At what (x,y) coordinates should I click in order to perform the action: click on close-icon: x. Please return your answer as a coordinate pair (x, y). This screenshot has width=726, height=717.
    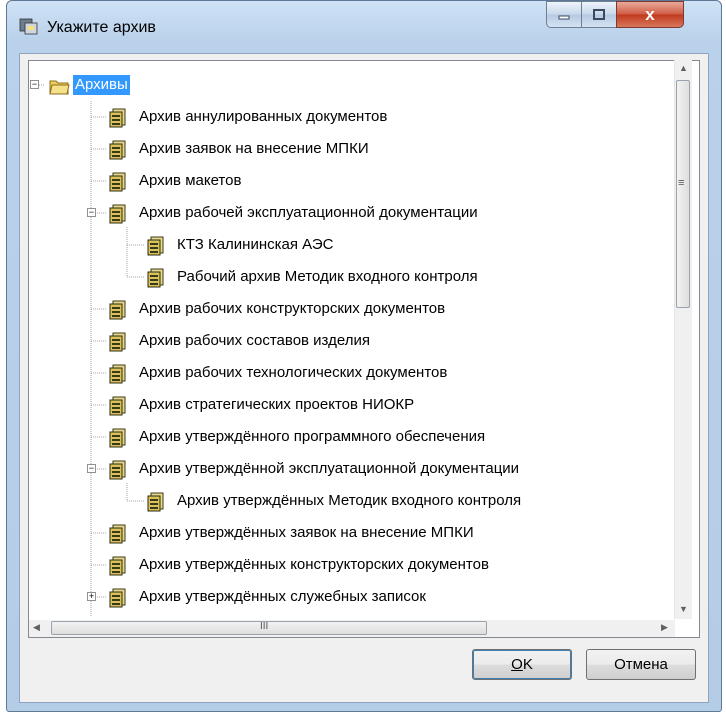
    Looking at the image, I should click on (650, 14).